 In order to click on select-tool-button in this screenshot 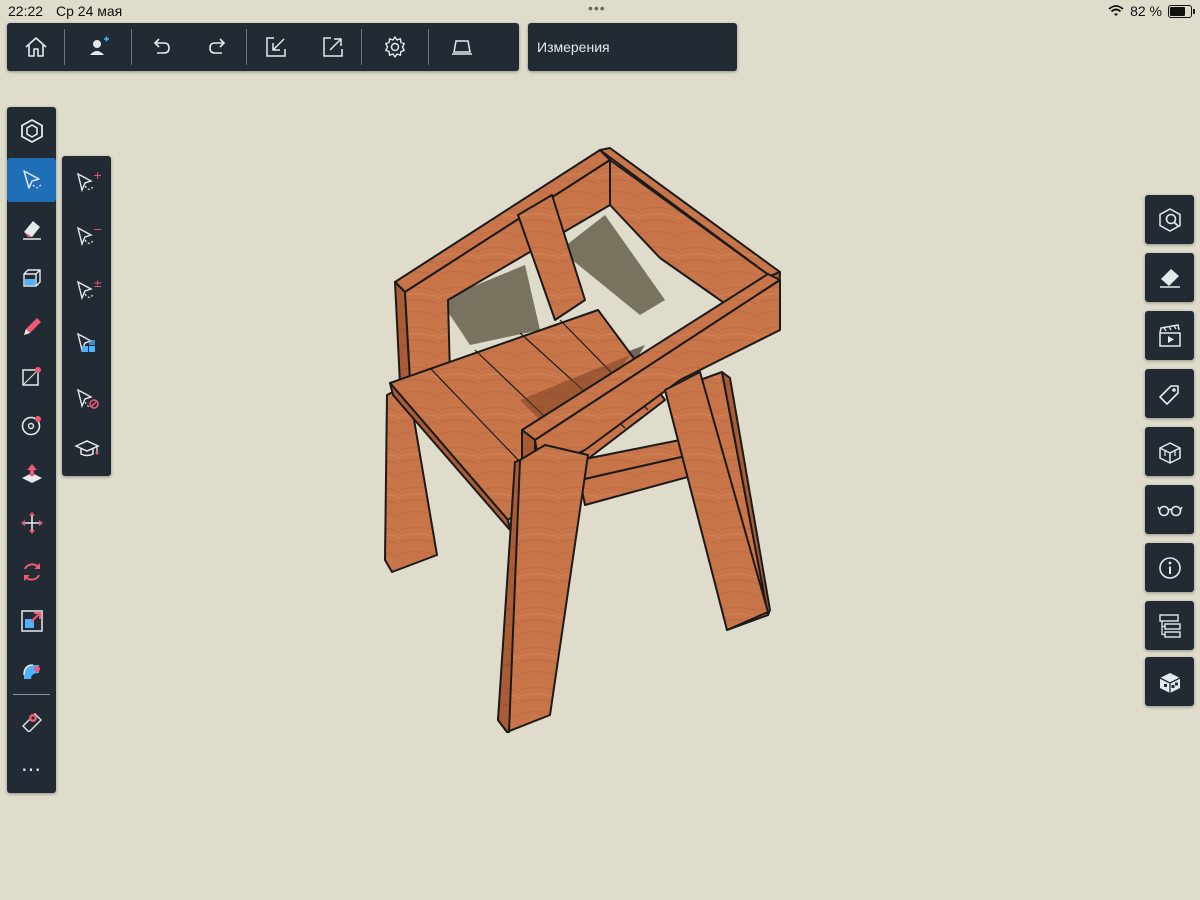, I will do `click(31, 180)`.